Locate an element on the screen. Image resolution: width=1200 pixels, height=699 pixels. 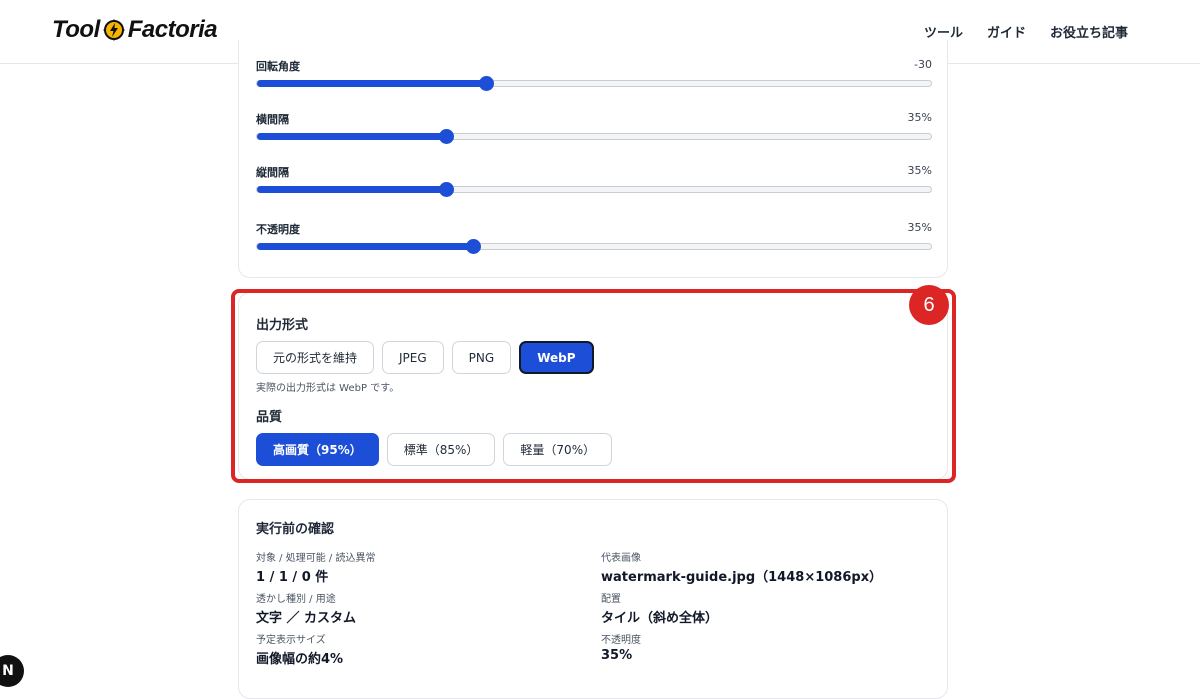
slider-label: 縦間隔 is located at coordinates (272, 172).